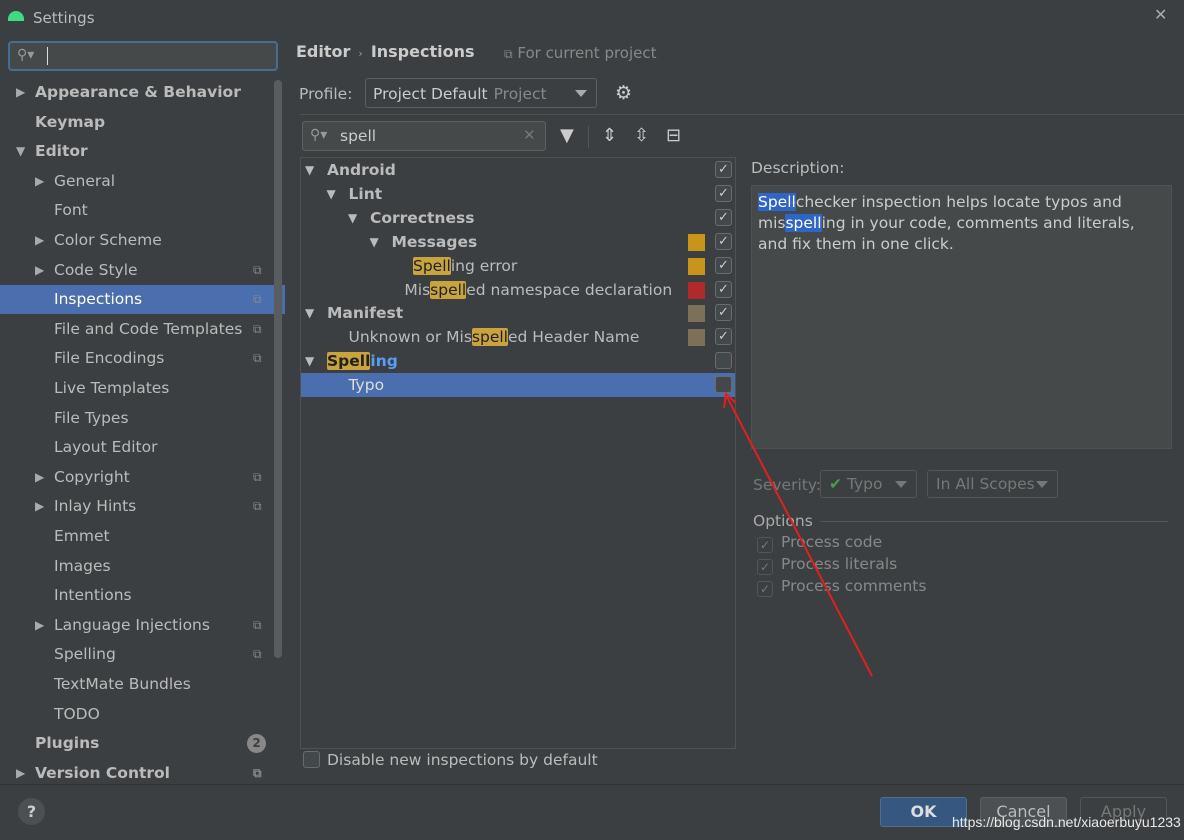 This screenshot has width=1184, height=840. I want to click on watermark: https://blog.csdn.net/xiaoerbuyu1233, so click(1066, 822).